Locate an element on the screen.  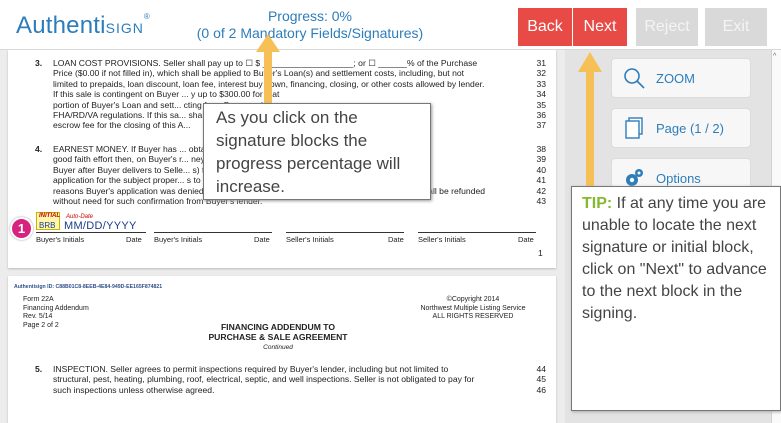
page-icon is located at coordinates (634, 128).